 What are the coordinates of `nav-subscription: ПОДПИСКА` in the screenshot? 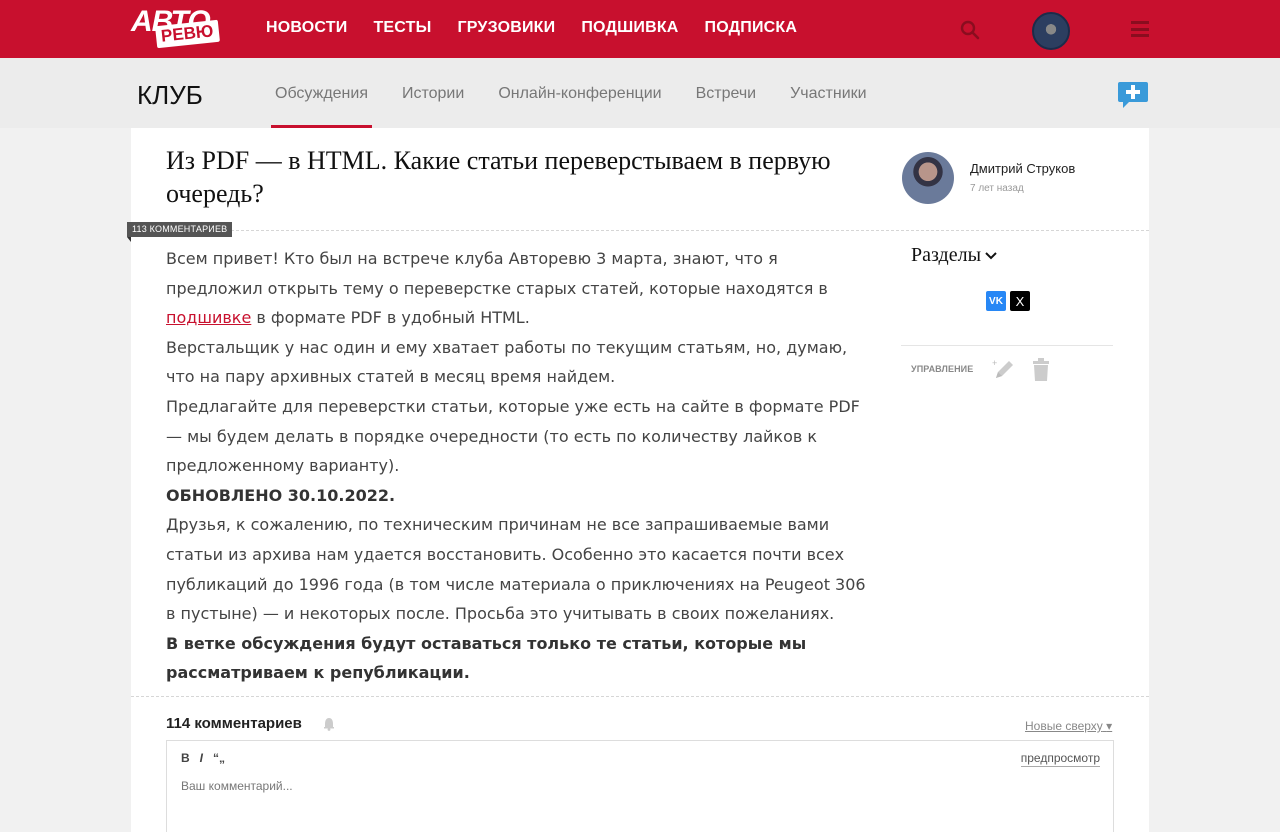 It's located at (751, 28).